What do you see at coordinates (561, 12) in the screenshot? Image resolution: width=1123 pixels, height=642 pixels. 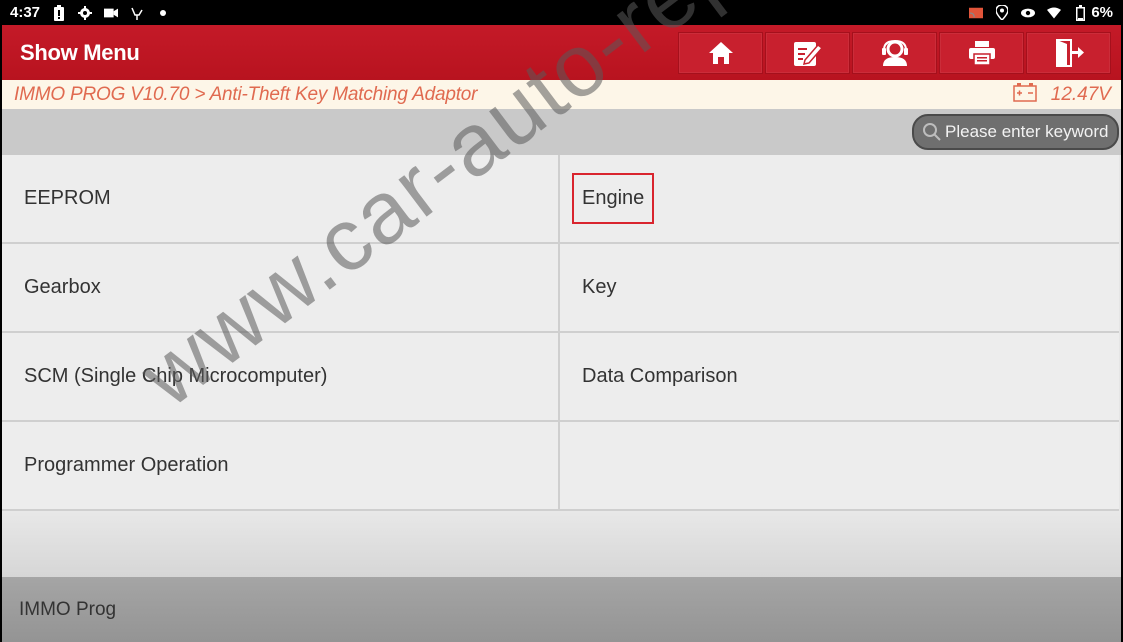 I see `status-bar: 4:37 6%` at bounding box center [561, 12].